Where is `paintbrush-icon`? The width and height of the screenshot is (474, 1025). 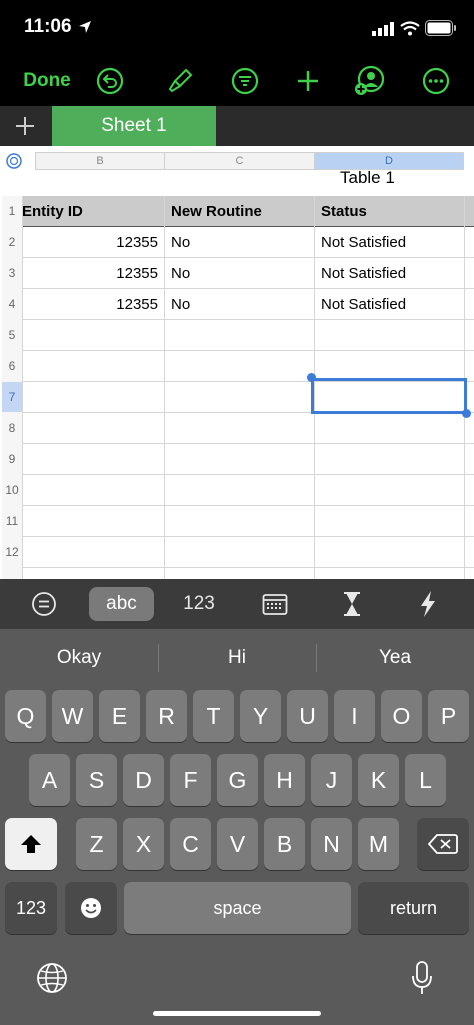
paintbrush-icon is located at coordinates (180, 80).